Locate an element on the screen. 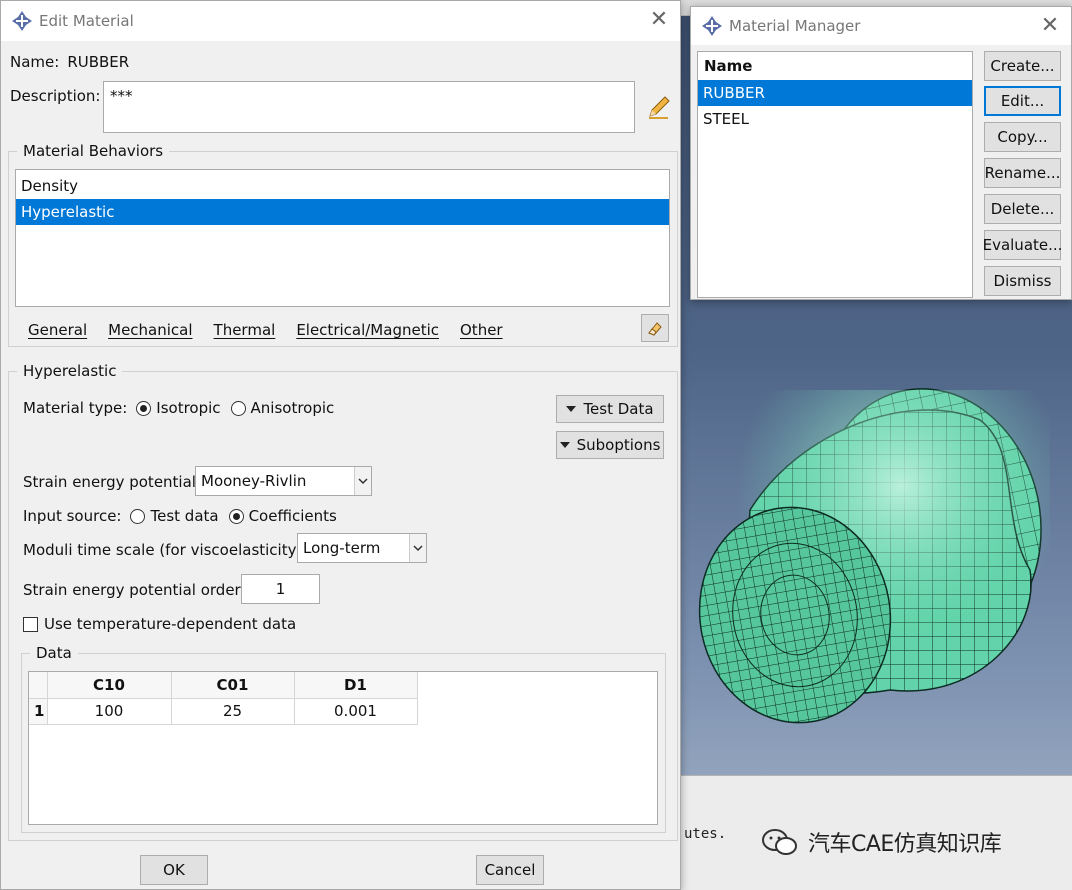 The height and width of the screenshot is (890, 1072). test-data-button: Test Data is located at coordinates (610, 409).